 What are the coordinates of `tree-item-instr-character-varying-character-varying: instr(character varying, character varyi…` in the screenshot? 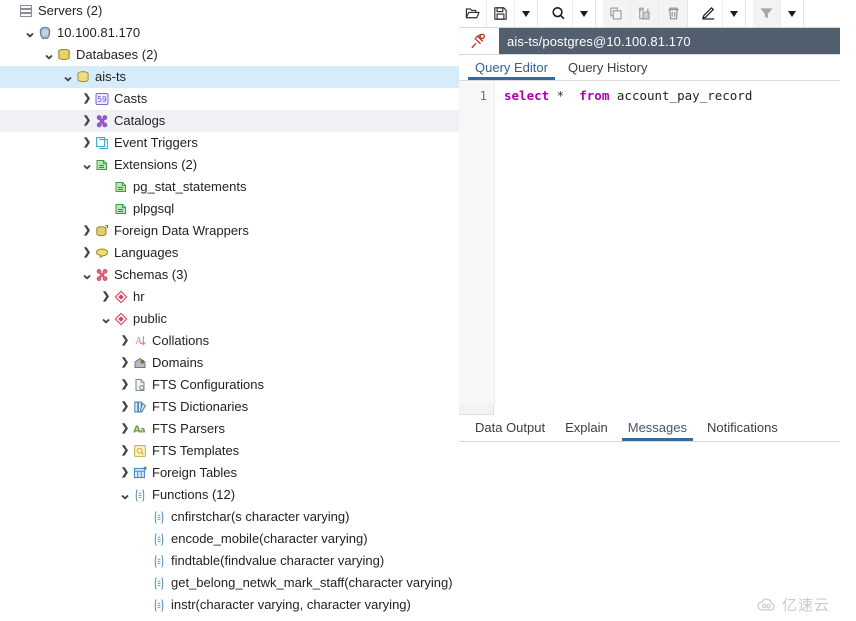 It's located at (229, 605).